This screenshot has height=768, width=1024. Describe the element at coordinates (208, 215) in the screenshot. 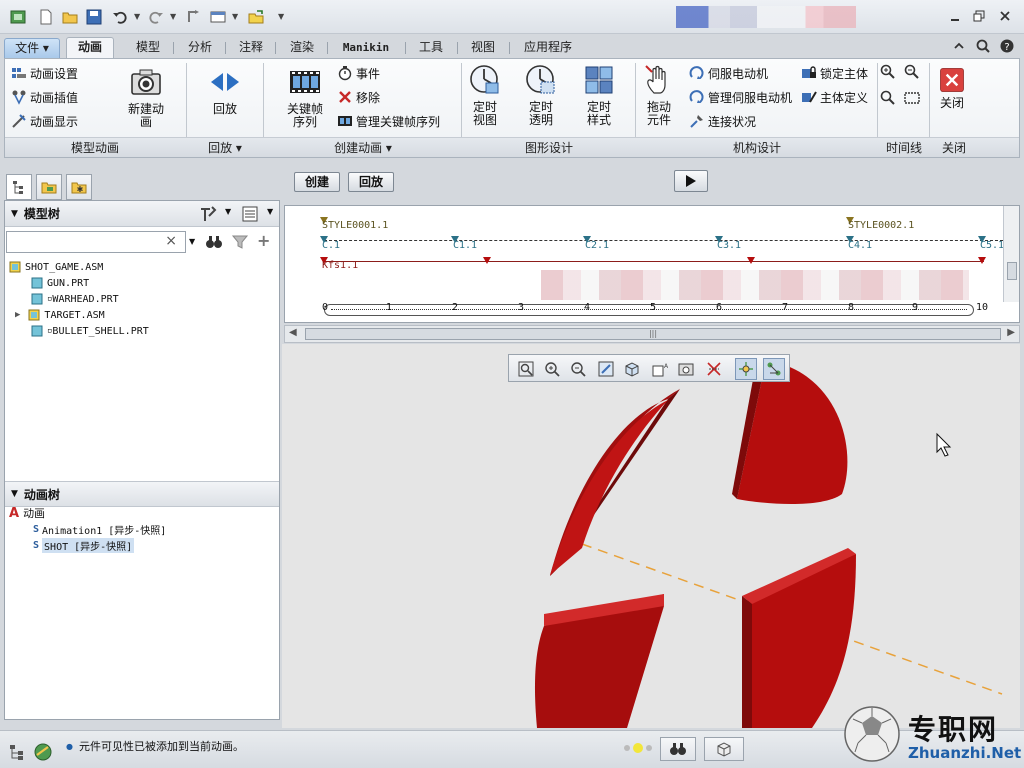

I see `tree-settings-icon` at that location.